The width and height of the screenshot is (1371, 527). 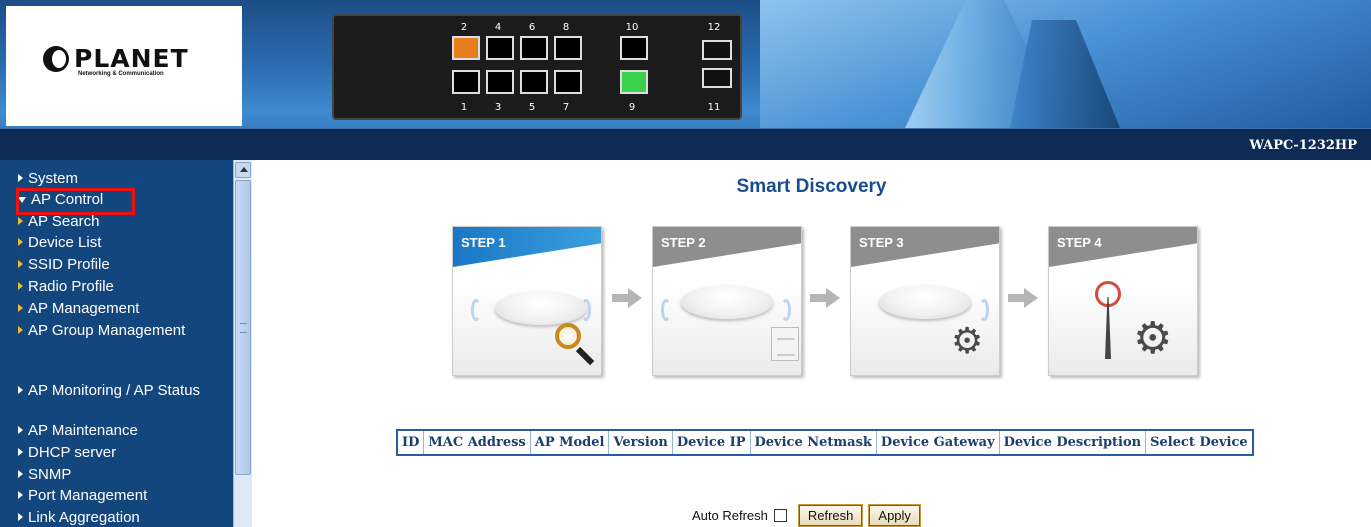 What do you see at coordinates (72, 452) in the screenshot?
I see `sidebar-item-label: DHCP server` at bounding box center [72, 452].